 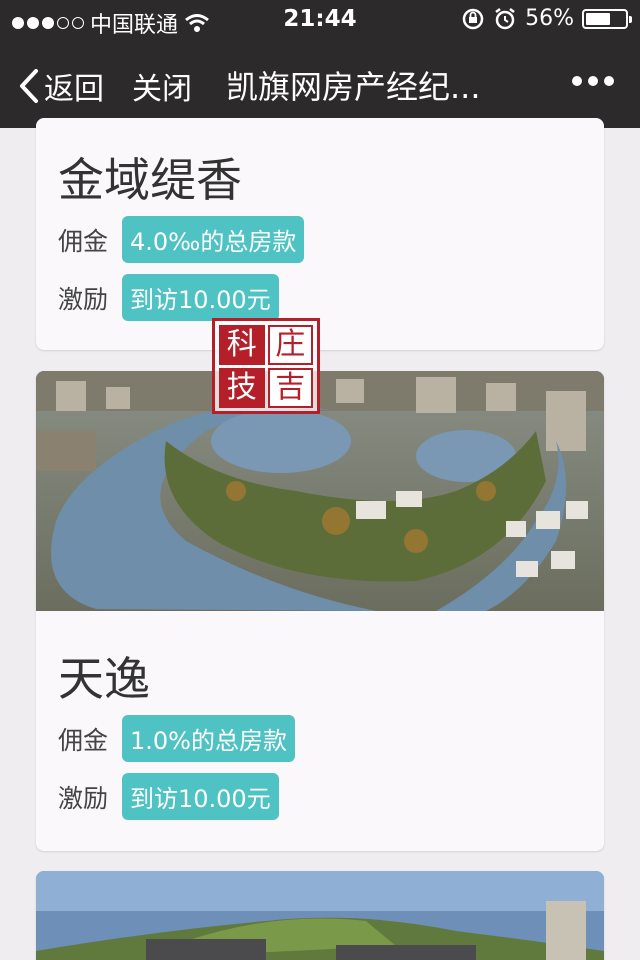 What do you see at coordinates (29, 86) in the screenshot?
I see `chevron-left-icon` at bounding box center [29, 86].